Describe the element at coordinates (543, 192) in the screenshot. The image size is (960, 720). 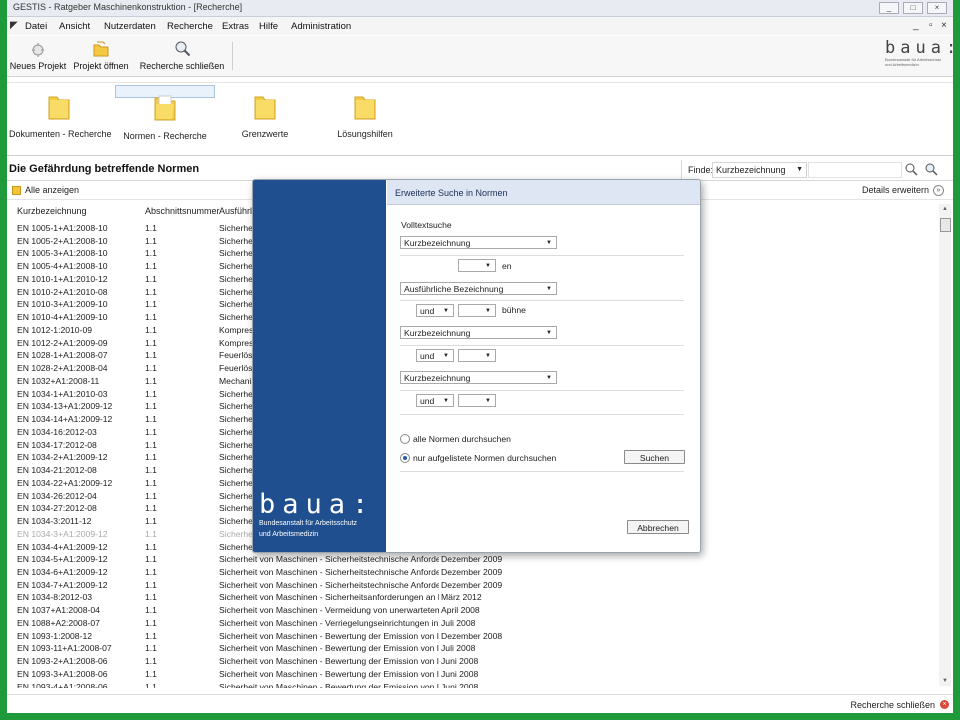
I see `dialog-header: Erweiterte Suche in Normen` at that location.